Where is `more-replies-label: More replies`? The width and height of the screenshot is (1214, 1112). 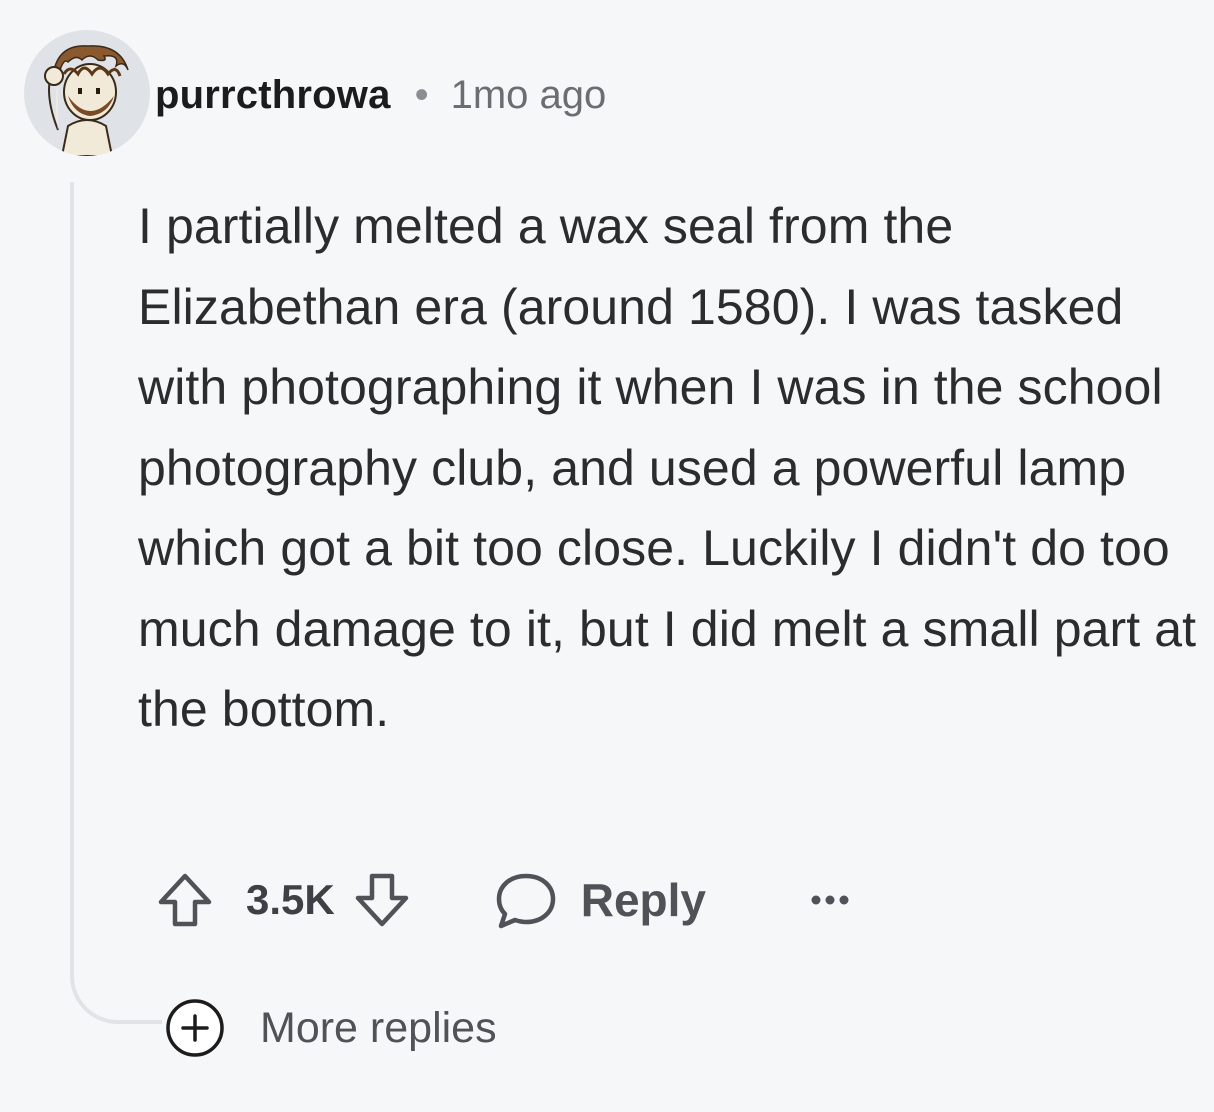 more-replies-label: More replies is located at coordinates (378, 1027).